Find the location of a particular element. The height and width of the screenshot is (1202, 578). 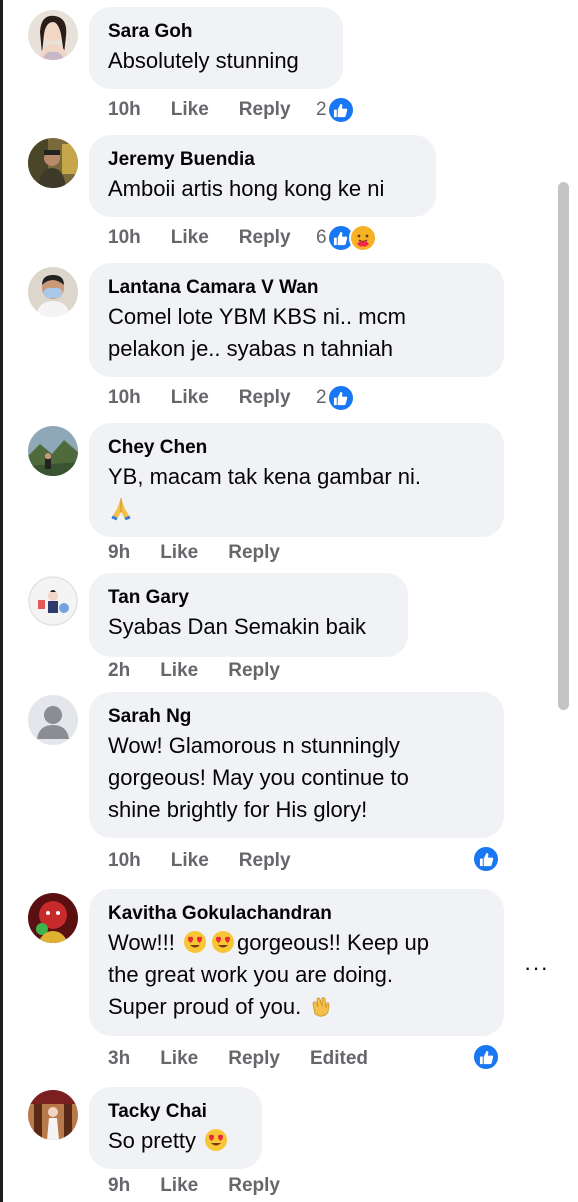

comment-author: Chey Chen is located at coordinates (296, 448).